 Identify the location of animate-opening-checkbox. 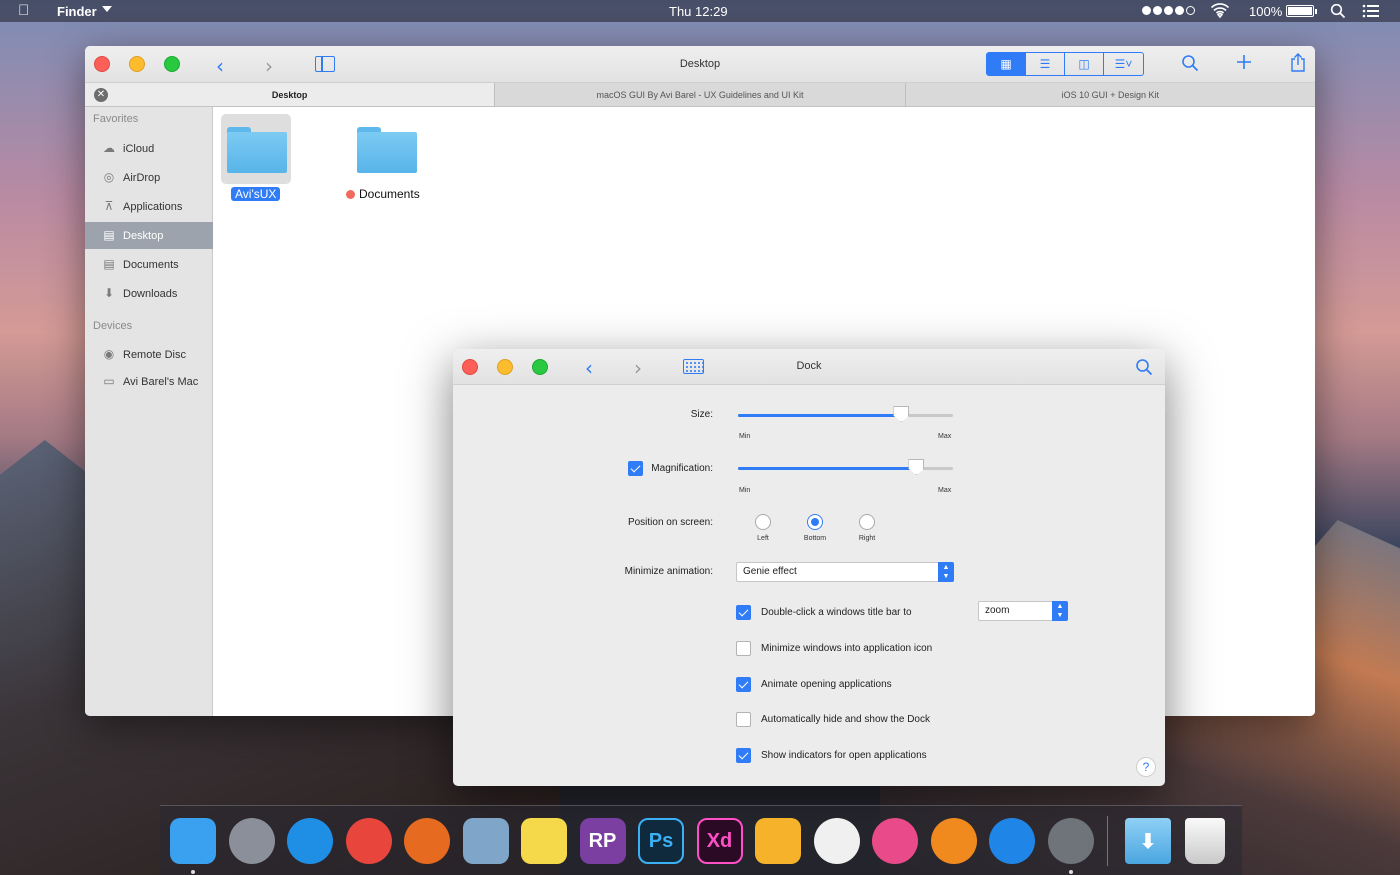
(743, 684).